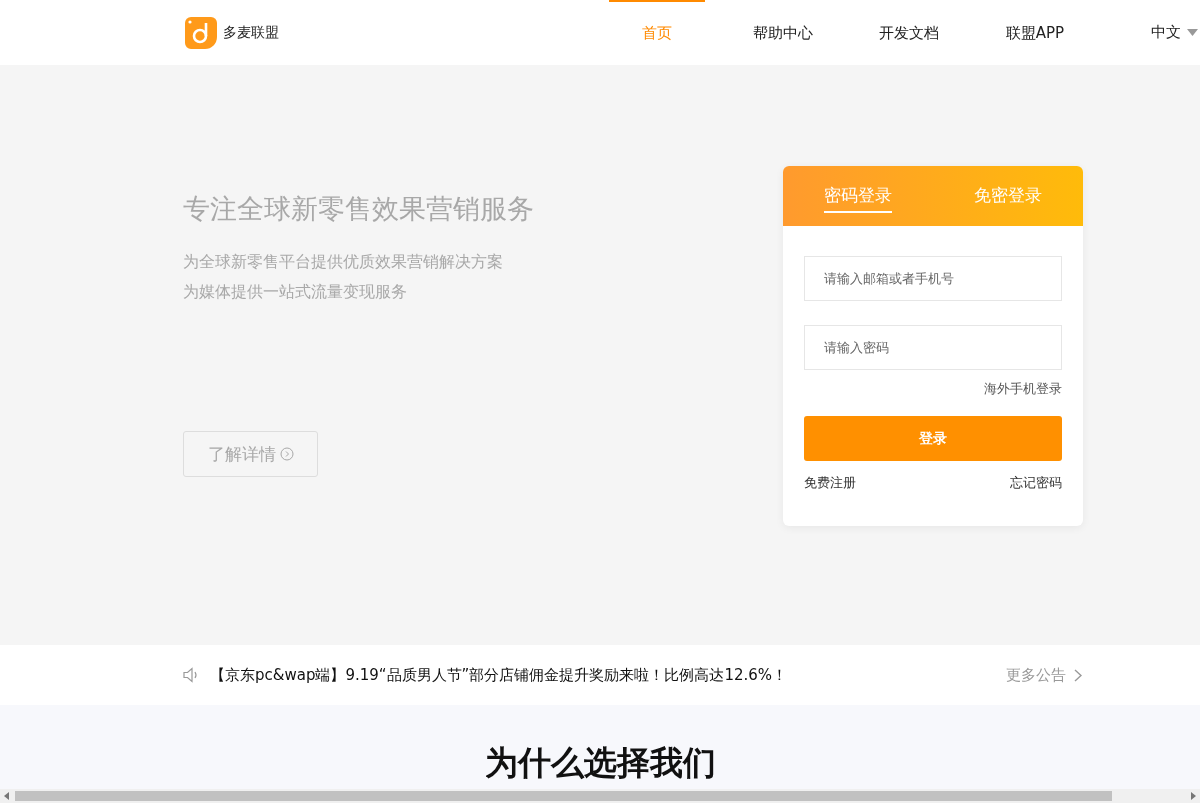 The width and height of the screenshot is (1200, 803). I want to click on hero-title: 专注全球新零售效果营销服务, so click(359, 209).